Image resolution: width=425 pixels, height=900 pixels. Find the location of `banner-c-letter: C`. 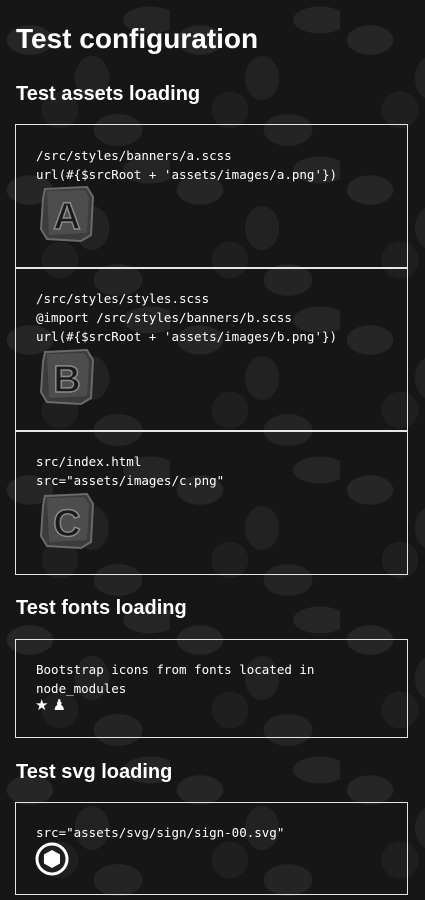

banner-c-letter: C is located at coordinates (66, 524).